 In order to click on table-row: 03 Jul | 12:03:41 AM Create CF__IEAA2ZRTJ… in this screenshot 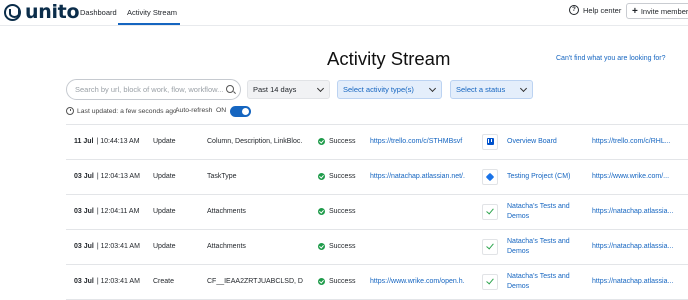, I will do `click(377, 282)`.